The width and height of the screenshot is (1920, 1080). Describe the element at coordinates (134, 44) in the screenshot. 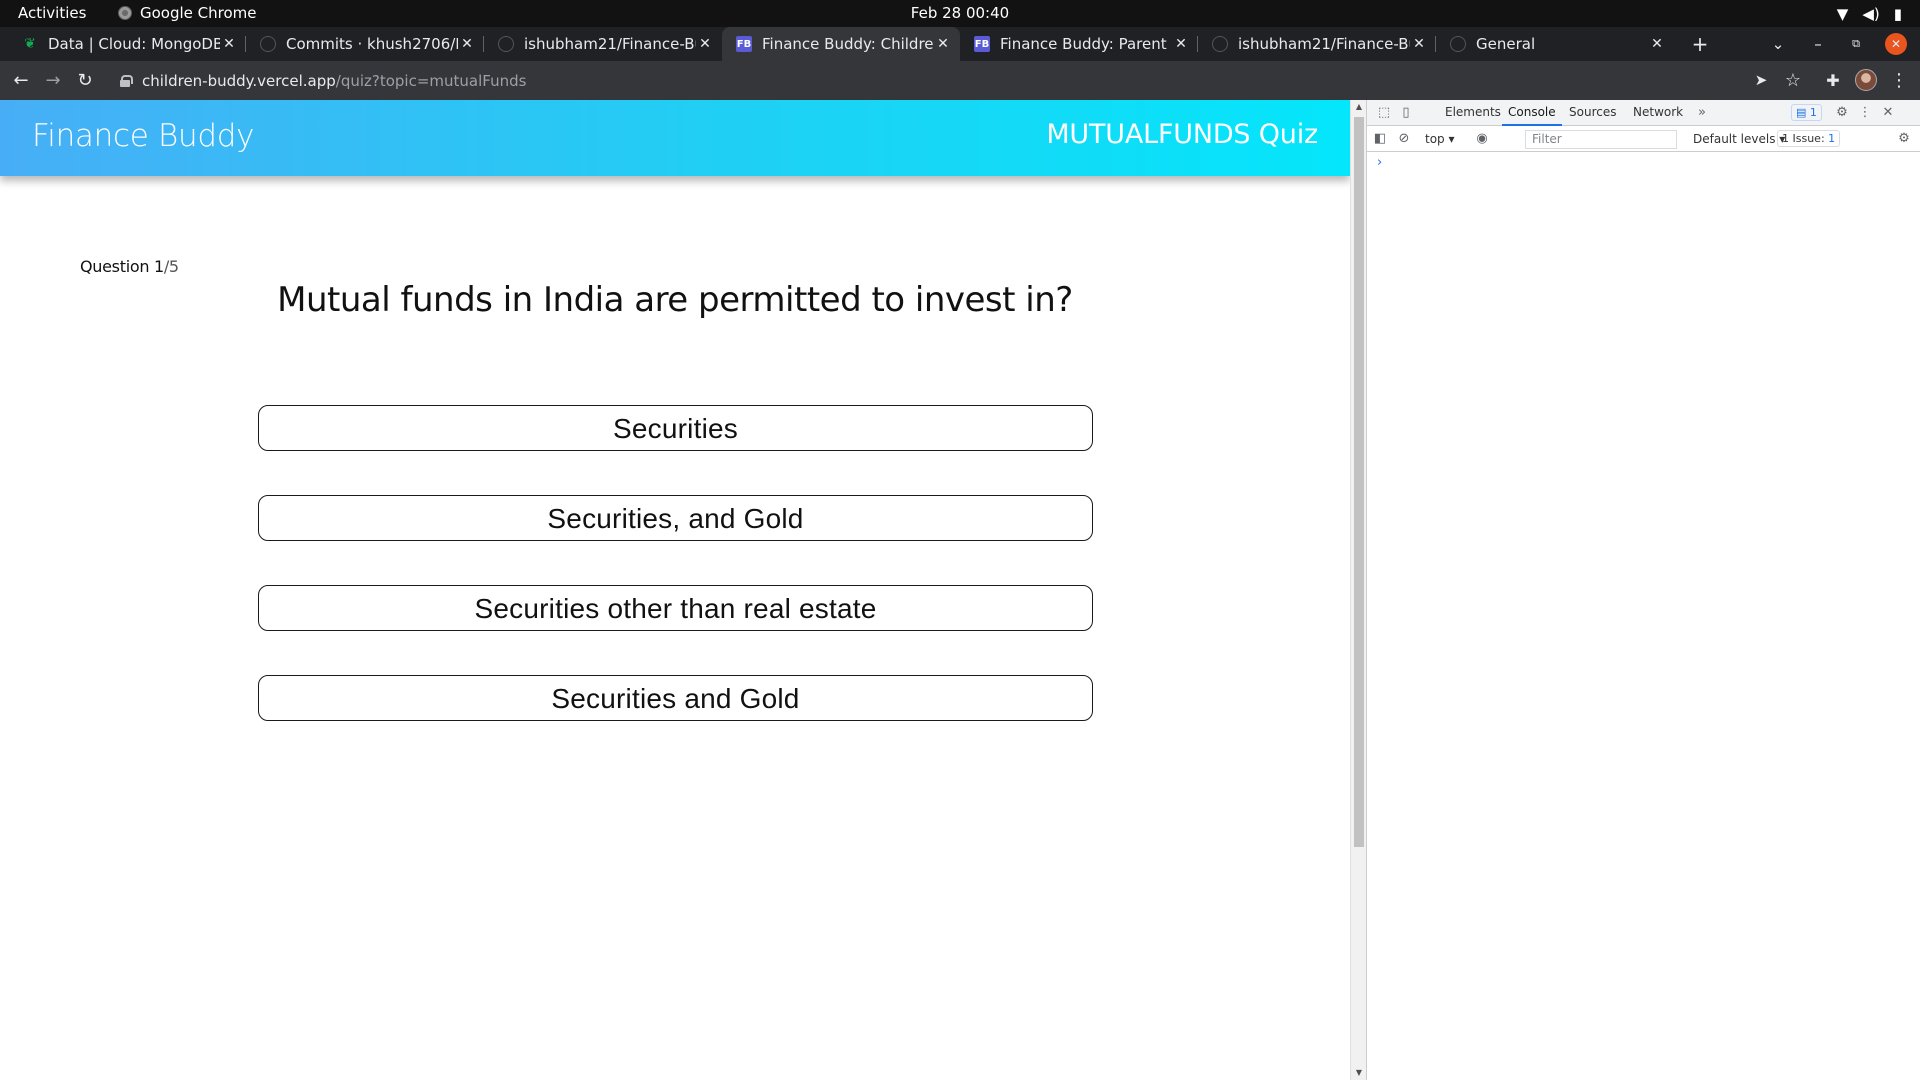

I see `tab-title: Data | Cloud: MongoDB Cl` at that location.